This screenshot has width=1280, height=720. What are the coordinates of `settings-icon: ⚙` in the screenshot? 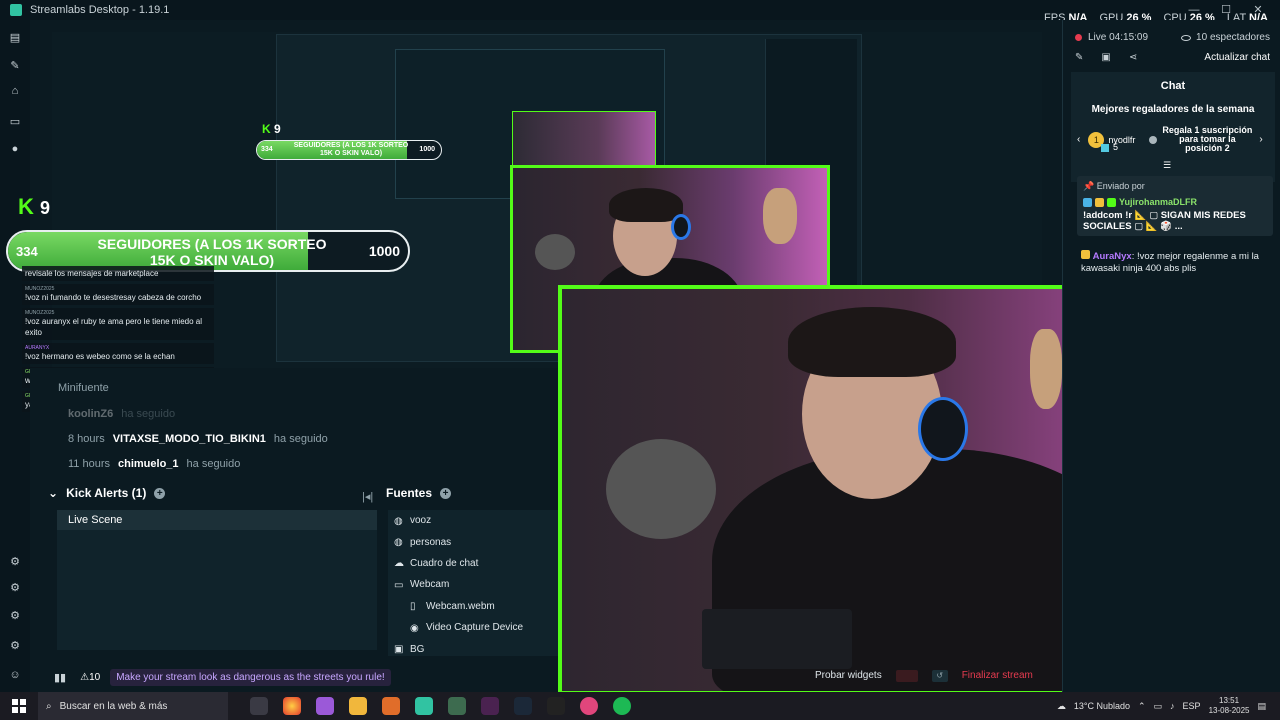 It's located at (15, 645).